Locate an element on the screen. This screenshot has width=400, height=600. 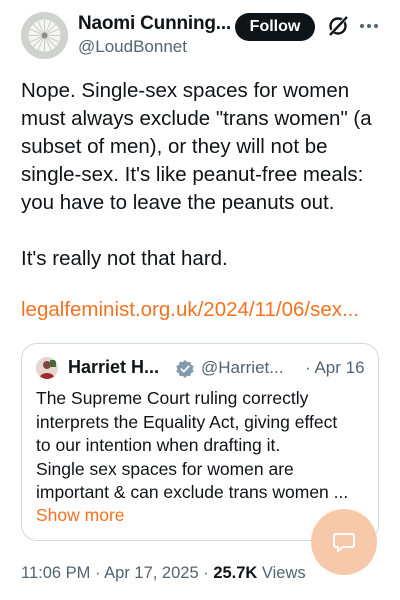
tweet-line: Nope. Single-sex spaces for women is located at coordinates (185, 90).